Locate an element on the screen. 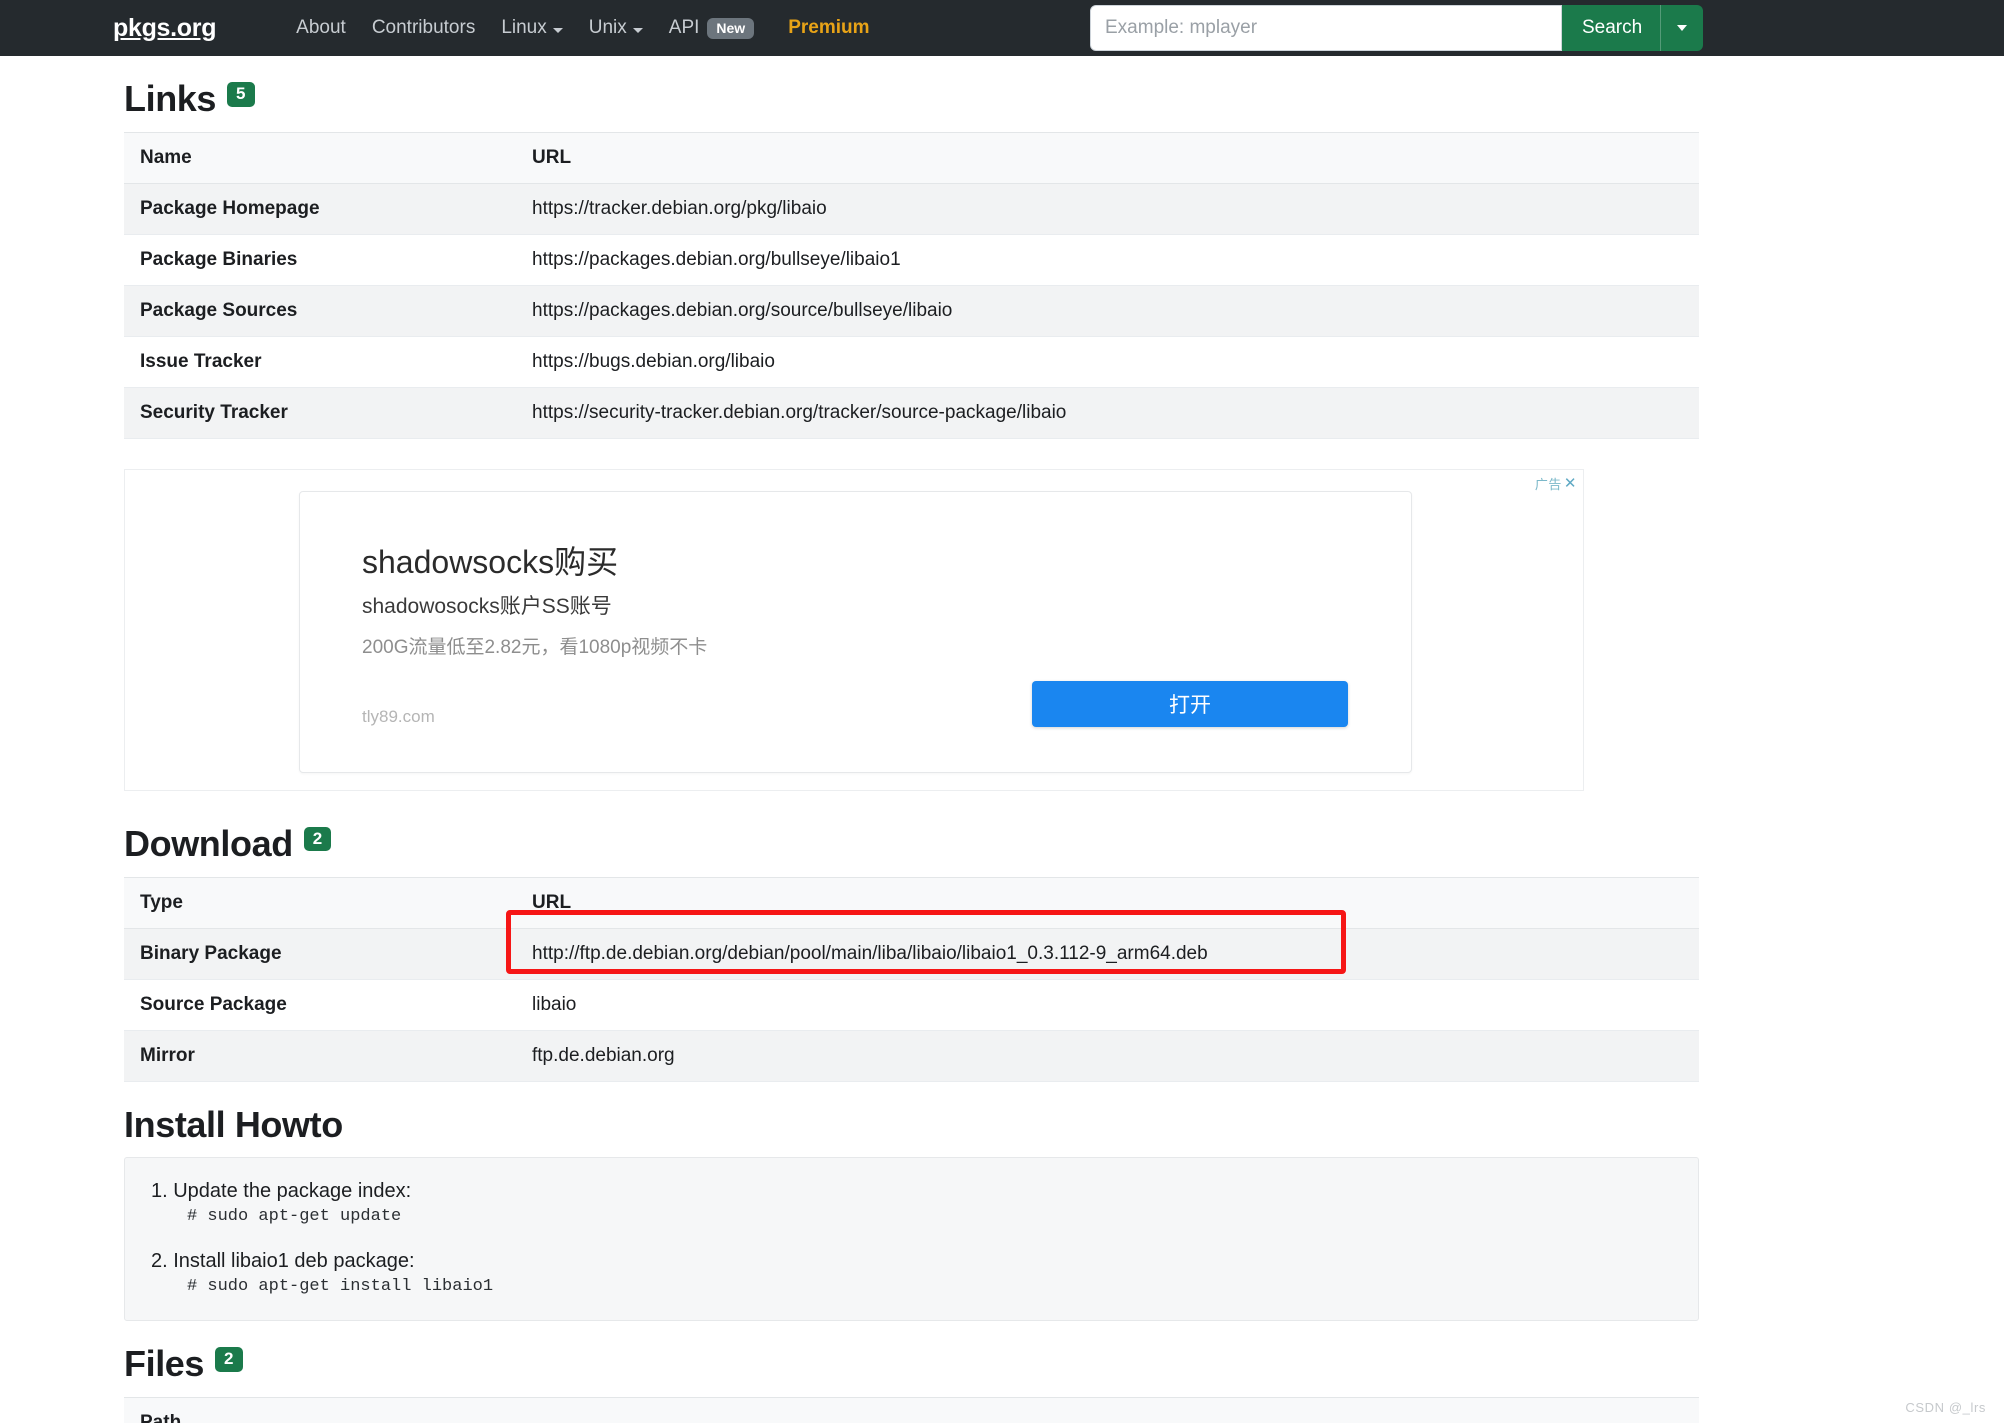 This screenshot has height=1423, width=2004. table-row: Mirror ftp.de.debian.org is located at coordinates (911, 1056).